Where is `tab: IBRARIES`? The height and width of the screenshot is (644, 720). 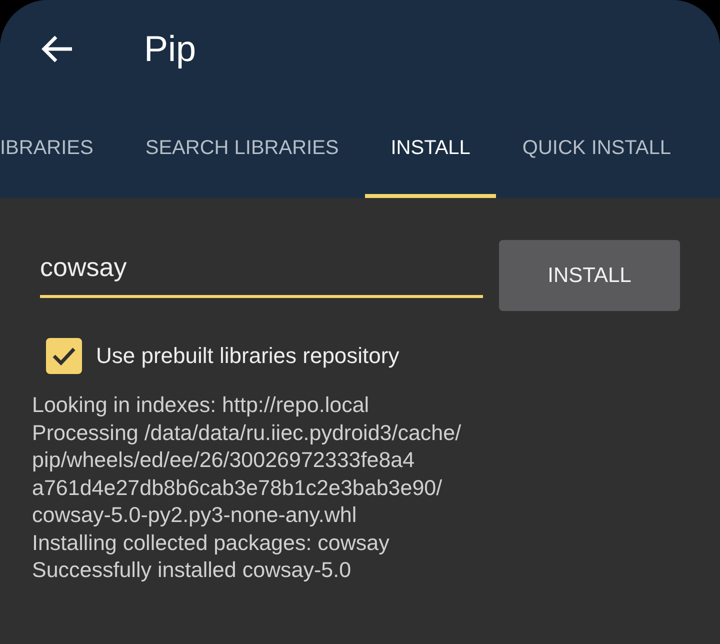 tab: IBRARIES is located at coordinates (60, 148).